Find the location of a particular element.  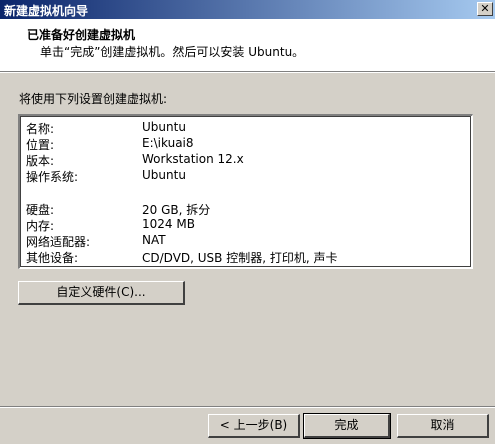

summary-row-other-devices: 其他设备: CD/DVD, USB 控制器, 打印机, 声卡 is located at coordinates (246, 257).